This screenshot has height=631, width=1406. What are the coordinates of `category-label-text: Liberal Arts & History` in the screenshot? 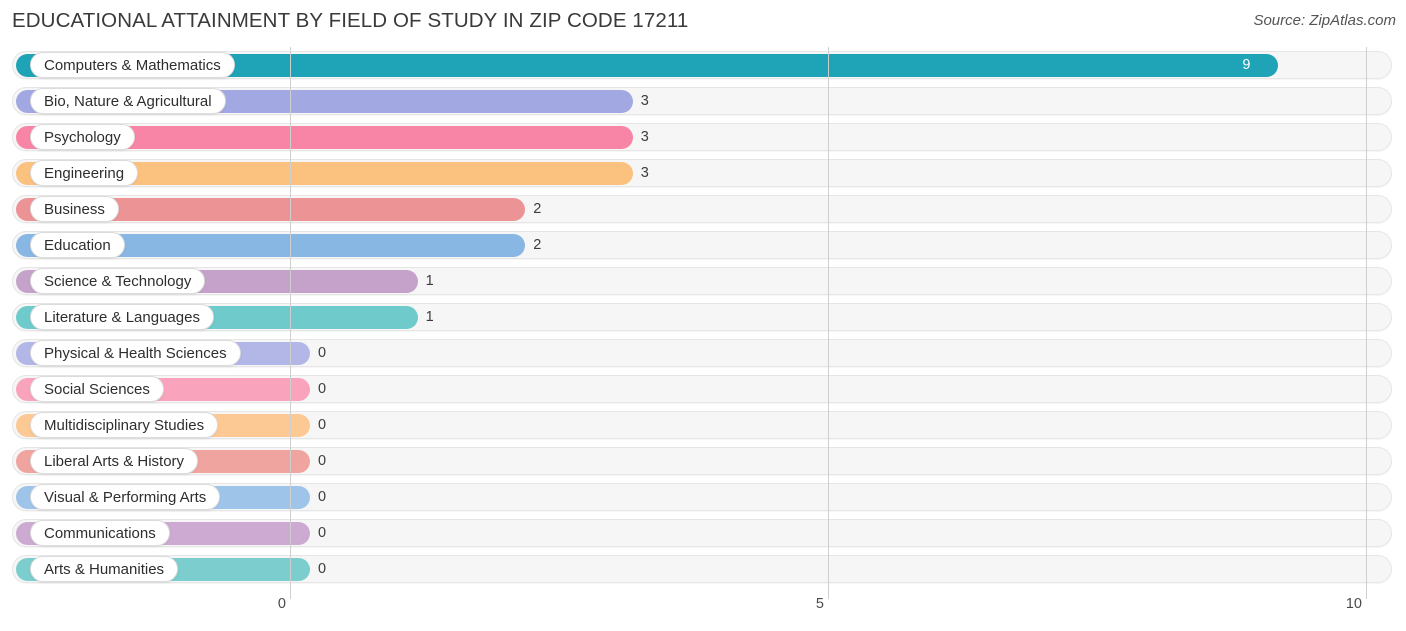 It's located at (114, 461).